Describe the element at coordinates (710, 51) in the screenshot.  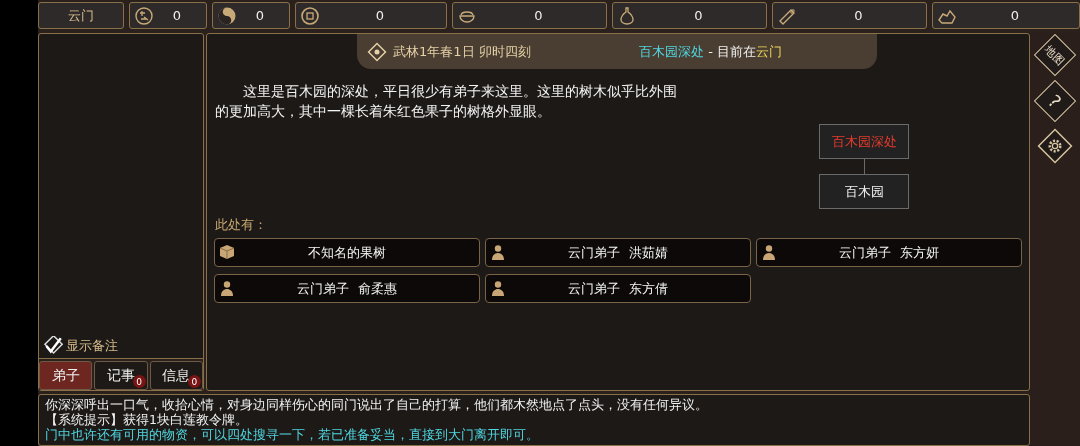
I see `location-title: 百木园深处 - 目前在云门` at that location.